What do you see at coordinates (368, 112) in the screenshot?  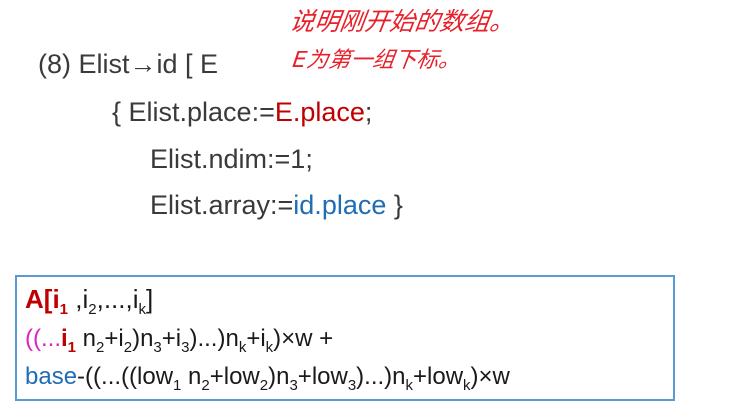 I see `statement-1-suffix: ;` at bounding box center [368, 112].